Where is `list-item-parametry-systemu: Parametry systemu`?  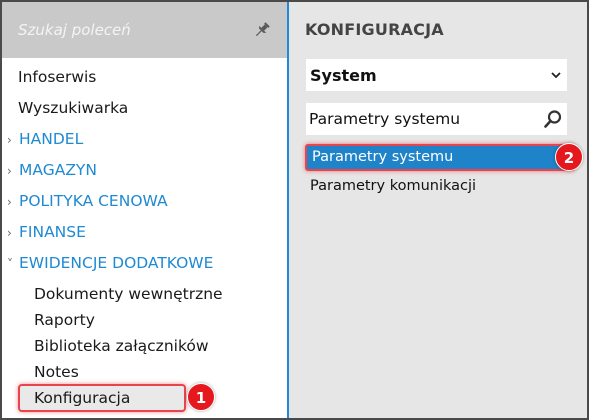 list-item-parametry-systemu: Parametry systemu is located at coordinates (440, 157).